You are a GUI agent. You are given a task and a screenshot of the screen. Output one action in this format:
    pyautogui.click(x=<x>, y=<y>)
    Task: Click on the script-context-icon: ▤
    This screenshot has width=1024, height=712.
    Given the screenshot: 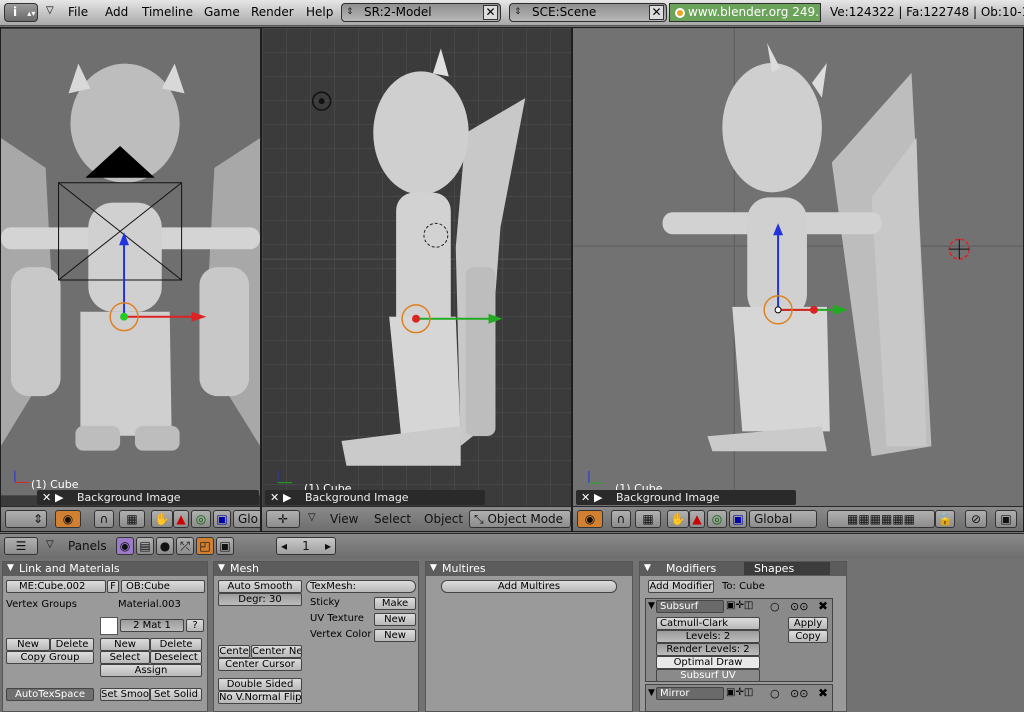 What is the action you would take?
    pyautogui.click(x=145, y=546)
    